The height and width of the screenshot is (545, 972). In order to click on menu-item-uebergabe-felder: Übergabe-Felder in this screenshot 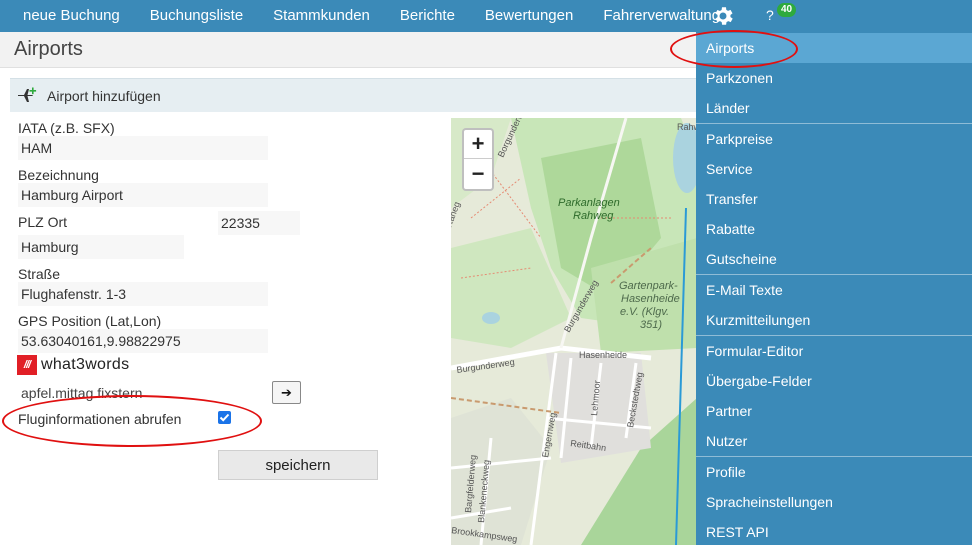, I will do `click(834, 381)`.